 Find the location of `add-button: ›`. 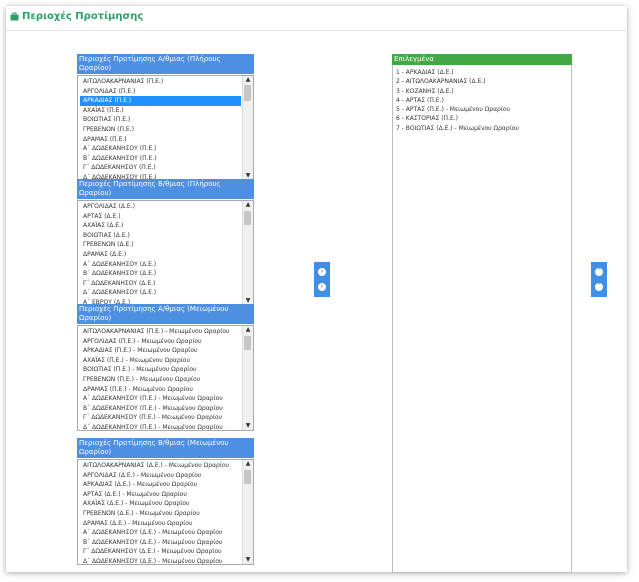

add-button: › is located at coordinates (322, 272).